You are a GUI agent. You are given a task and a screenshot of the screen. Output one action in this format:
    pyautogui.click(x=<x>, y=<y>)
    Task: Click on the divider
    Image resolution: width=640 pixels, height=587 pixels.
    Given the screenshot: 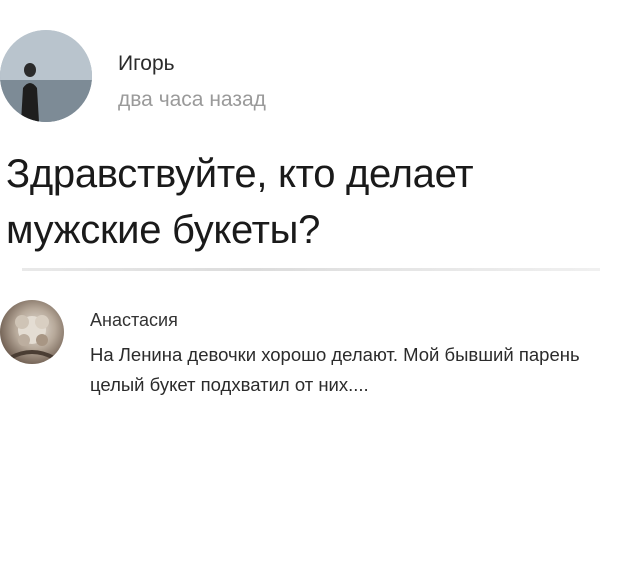 What is the action you would take?
    pyautogui.click(x=311, y=269)
    